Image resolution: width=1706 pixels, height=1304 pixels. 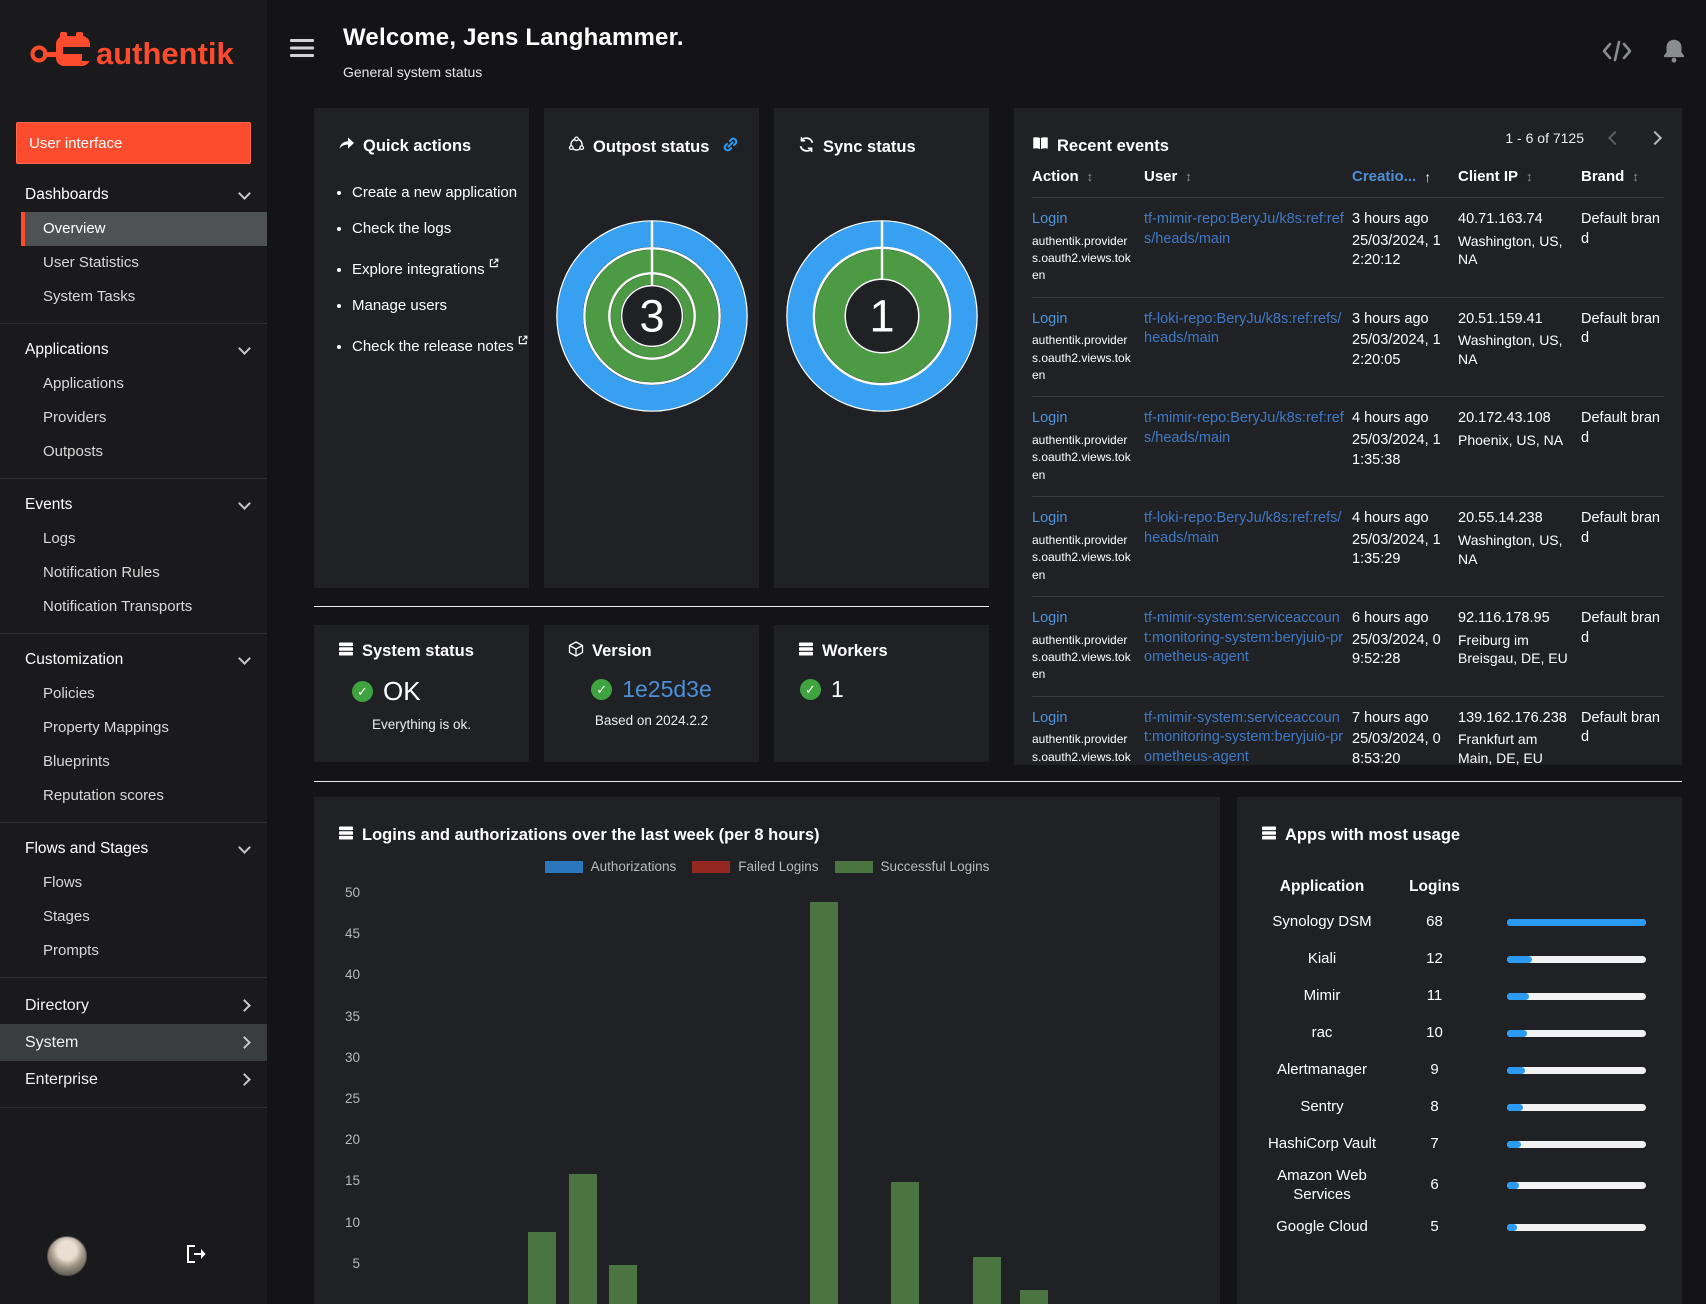 I want to click on quick-action-create-a-new-application: Create a new application, so click(x=440, y=193).